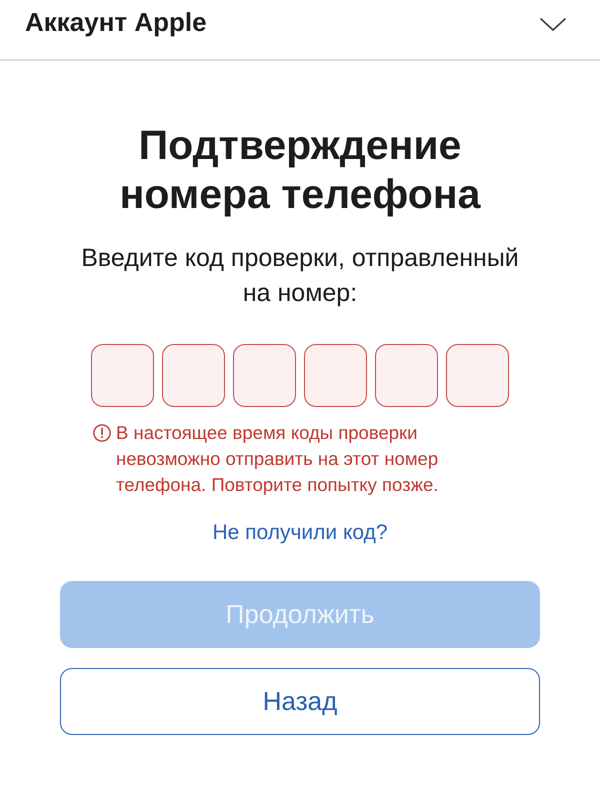  What do you see at coordinates (102, 433) in the screenshot?
I see `exclamation-circle-icon` at bounding box center [102, 433].